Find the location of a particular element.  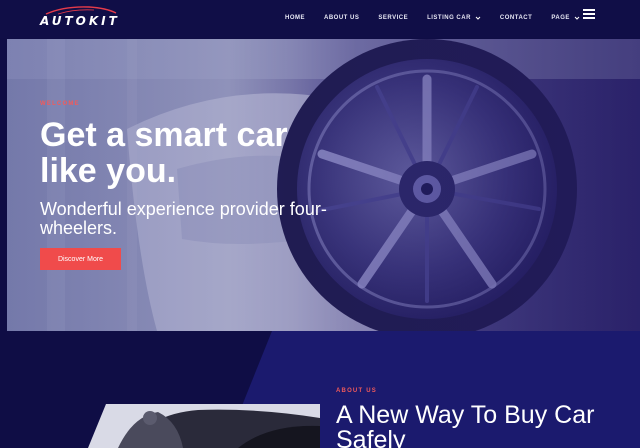

nav-service-label: SERVICE is located at coordinates (393, 18).